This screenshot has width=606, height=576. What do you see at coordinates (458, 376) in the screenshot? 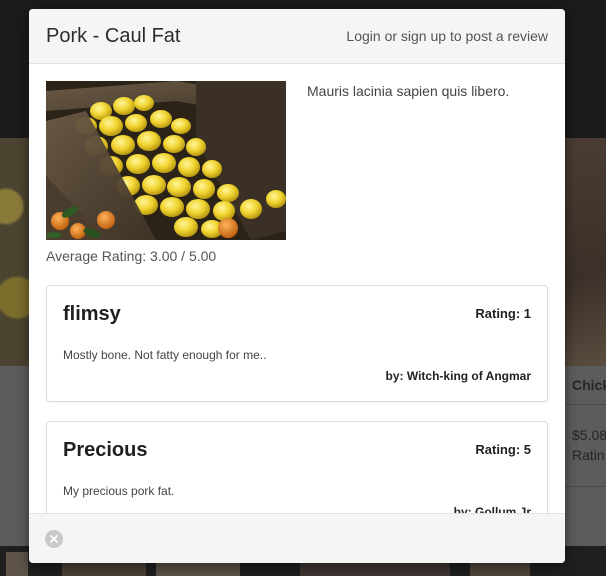
I see `review-author: by: Witch-king of Angmar` at bounding box center [458, 376].